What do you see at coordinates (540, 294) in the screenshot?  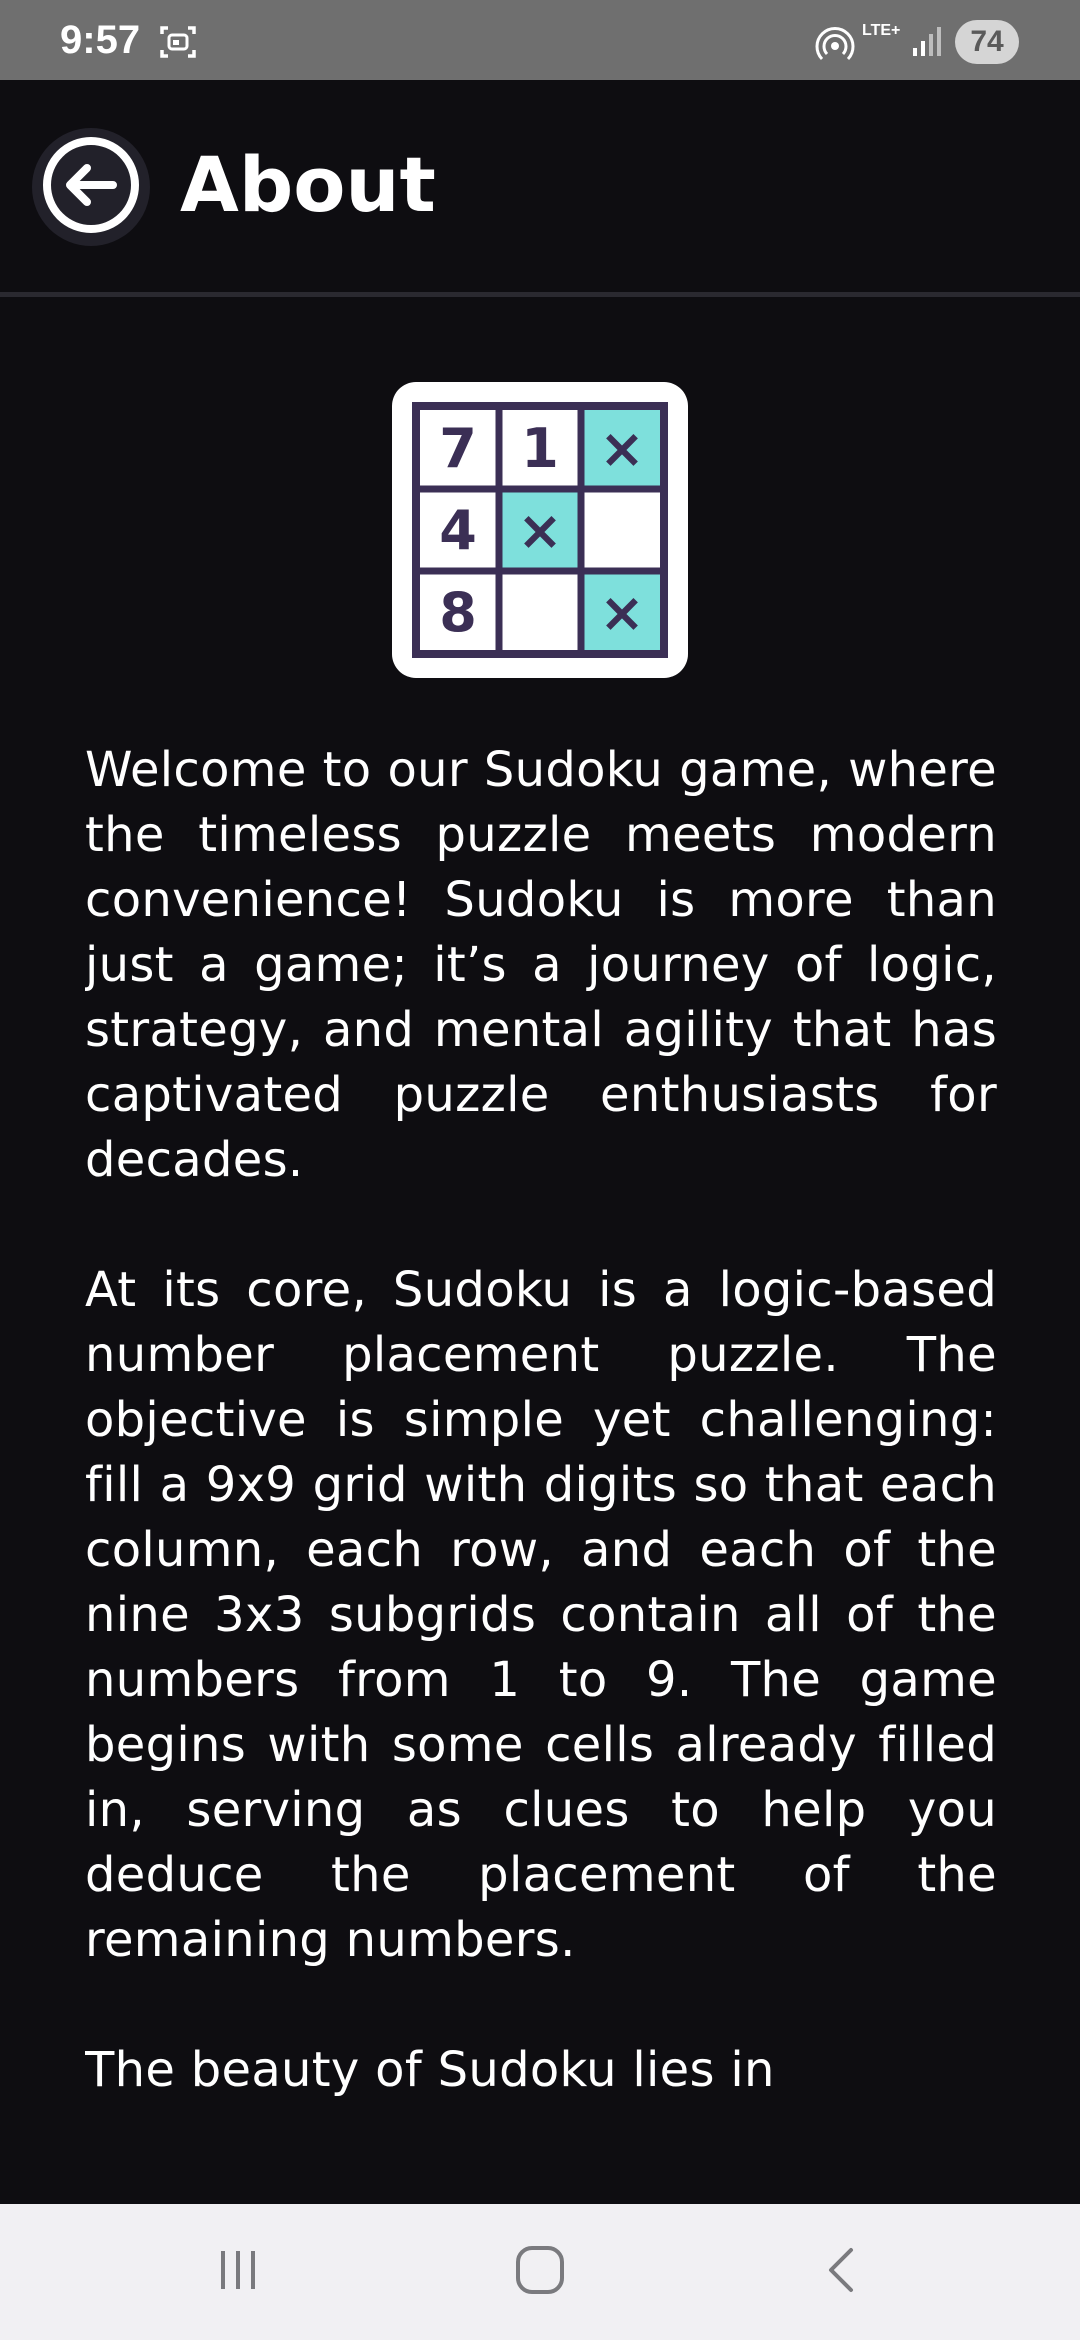 I see `header-divider` at bounding box center [540, 294].